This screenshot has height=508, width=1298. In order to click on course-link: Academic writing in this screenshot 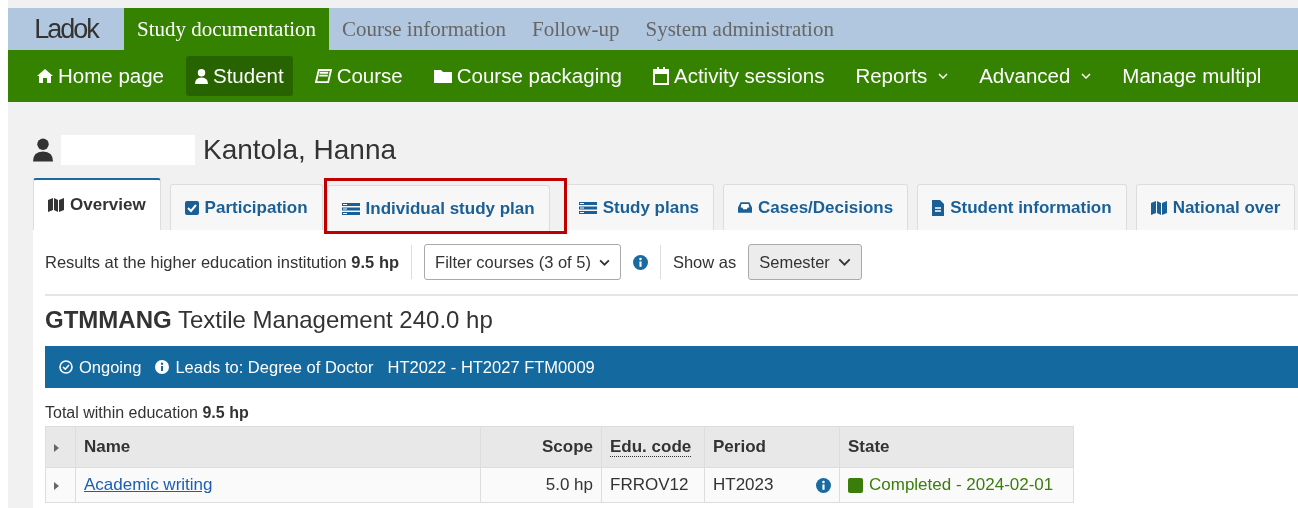, I will do `click(148, 484)`.